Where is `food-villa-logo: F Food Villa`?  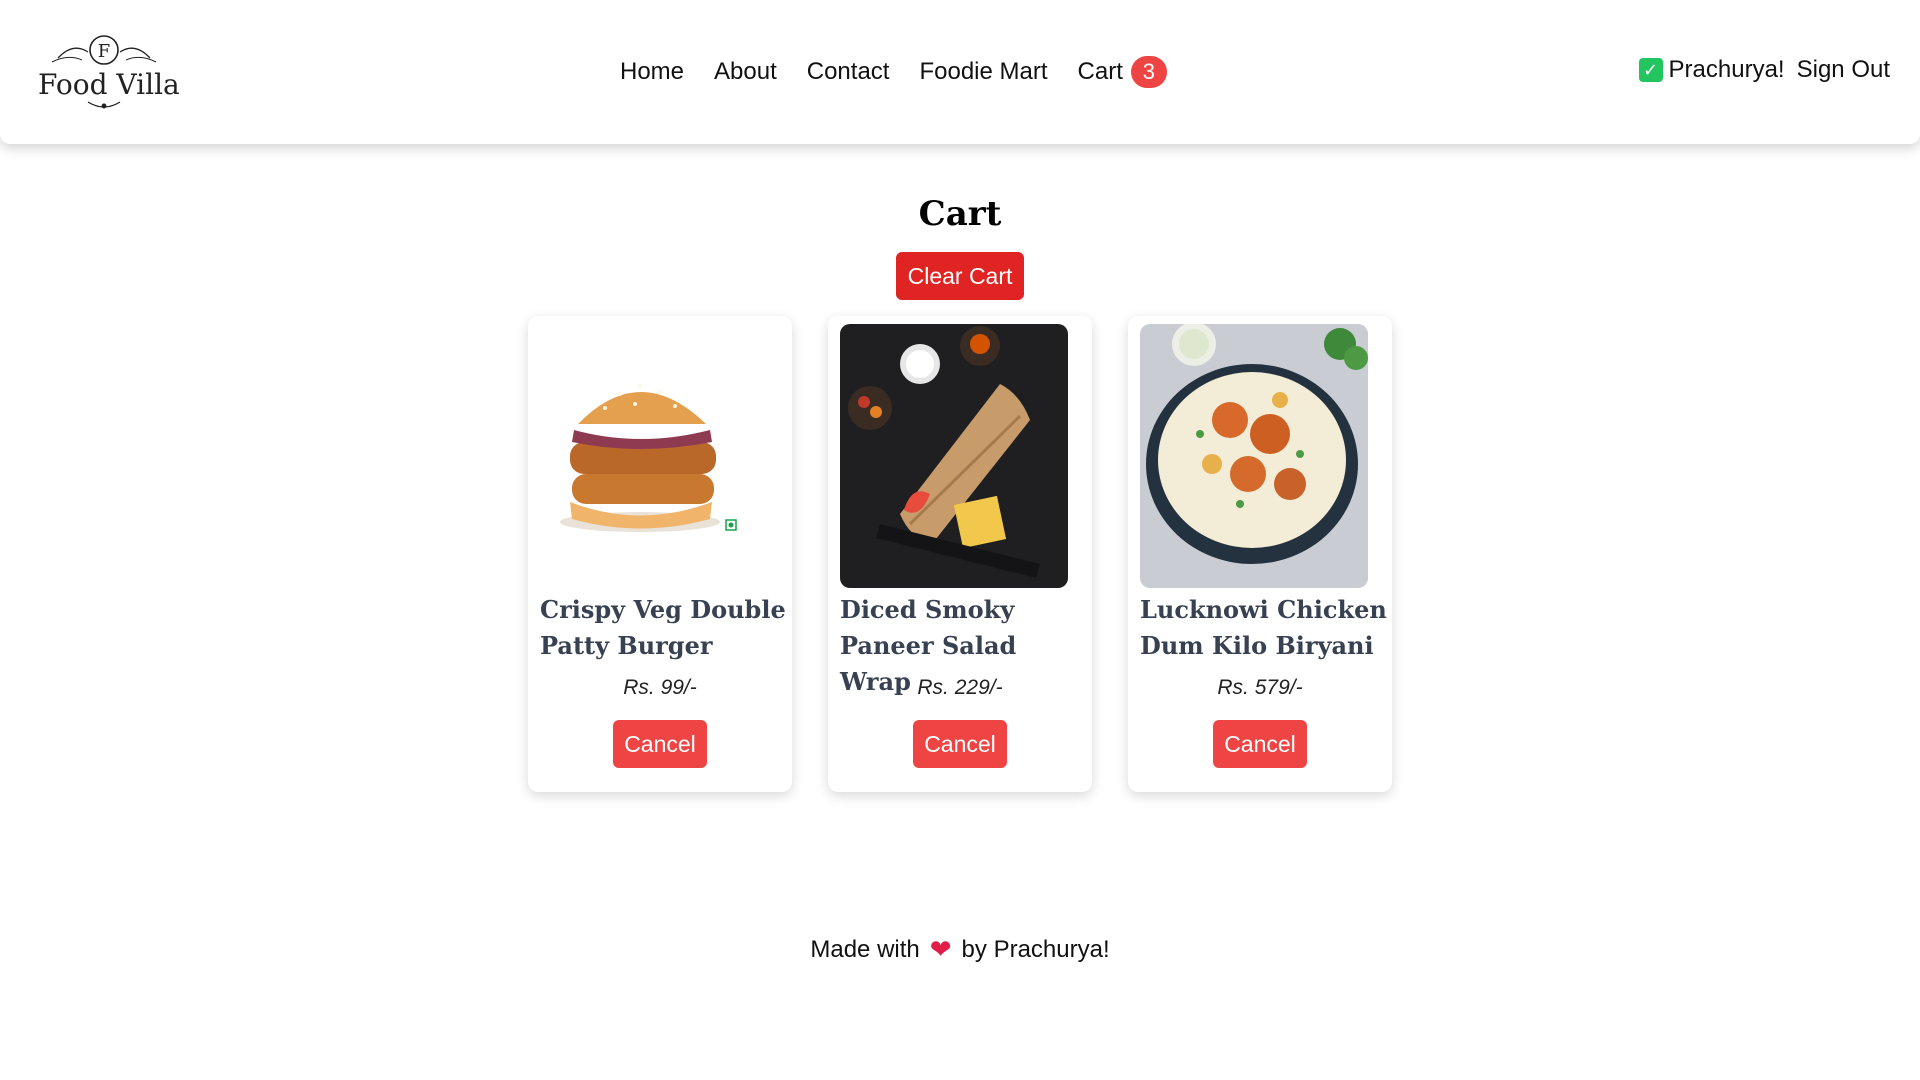 food-villa-logo: F Food Villa is located at coordinates (109, 72).